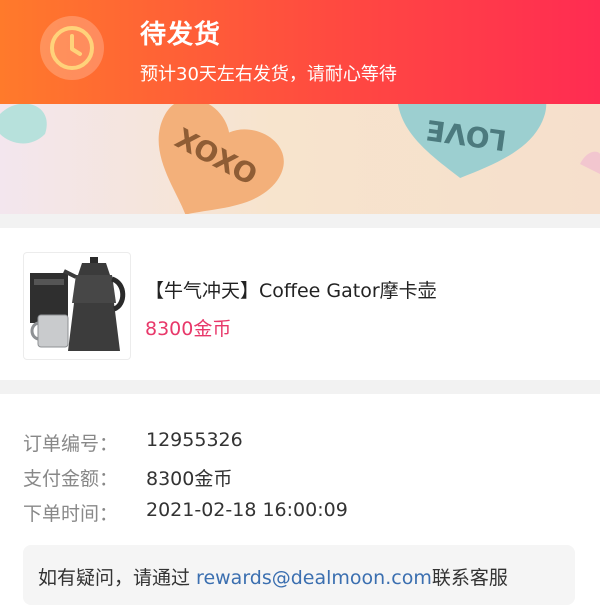 Image resolution: width=600 pixels, height=605 pixels. I want to click on order-time-label: 下单时间：, so click(71, 514).